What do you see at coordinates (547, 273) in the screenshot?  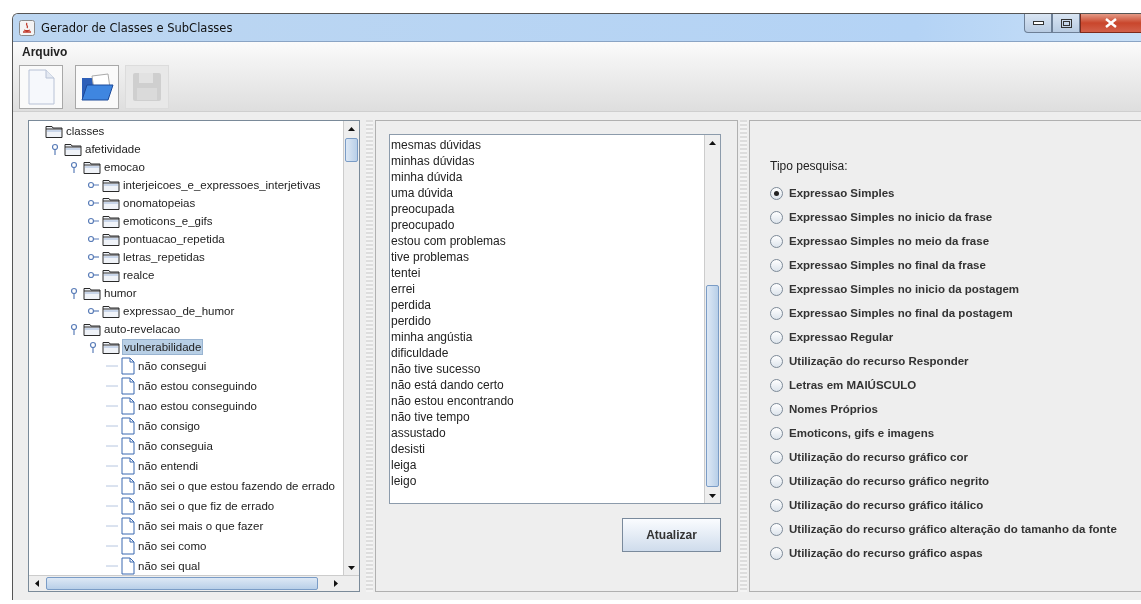 I see `list-item: tentei` at bounding box center [547, 273].